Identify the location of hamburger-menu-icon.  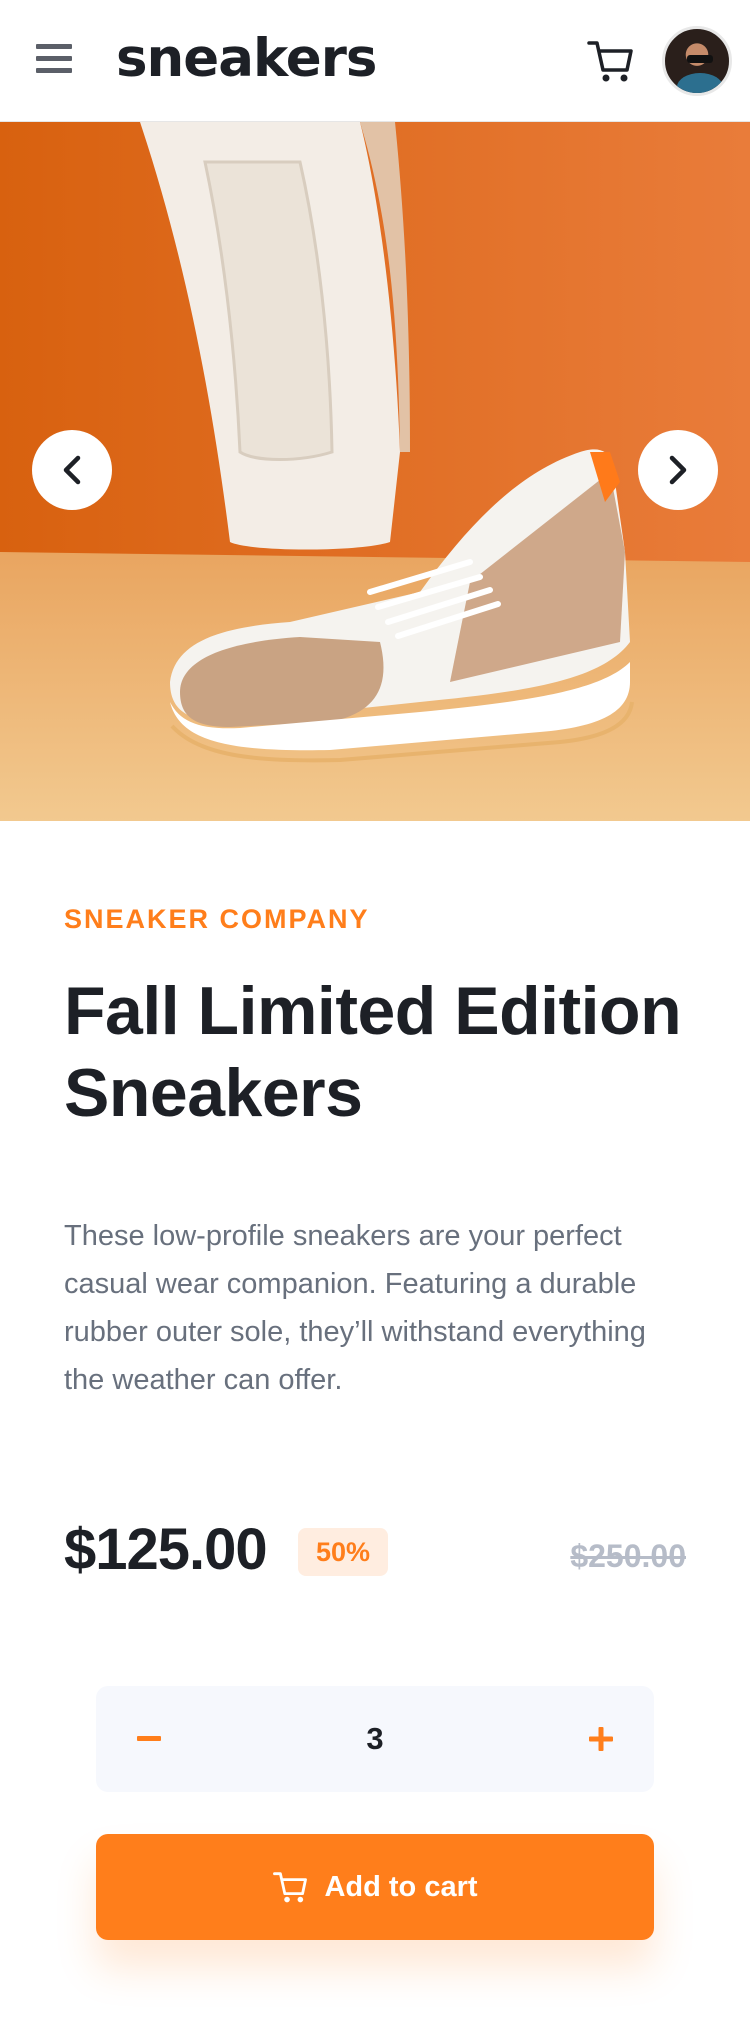
(56, 58).